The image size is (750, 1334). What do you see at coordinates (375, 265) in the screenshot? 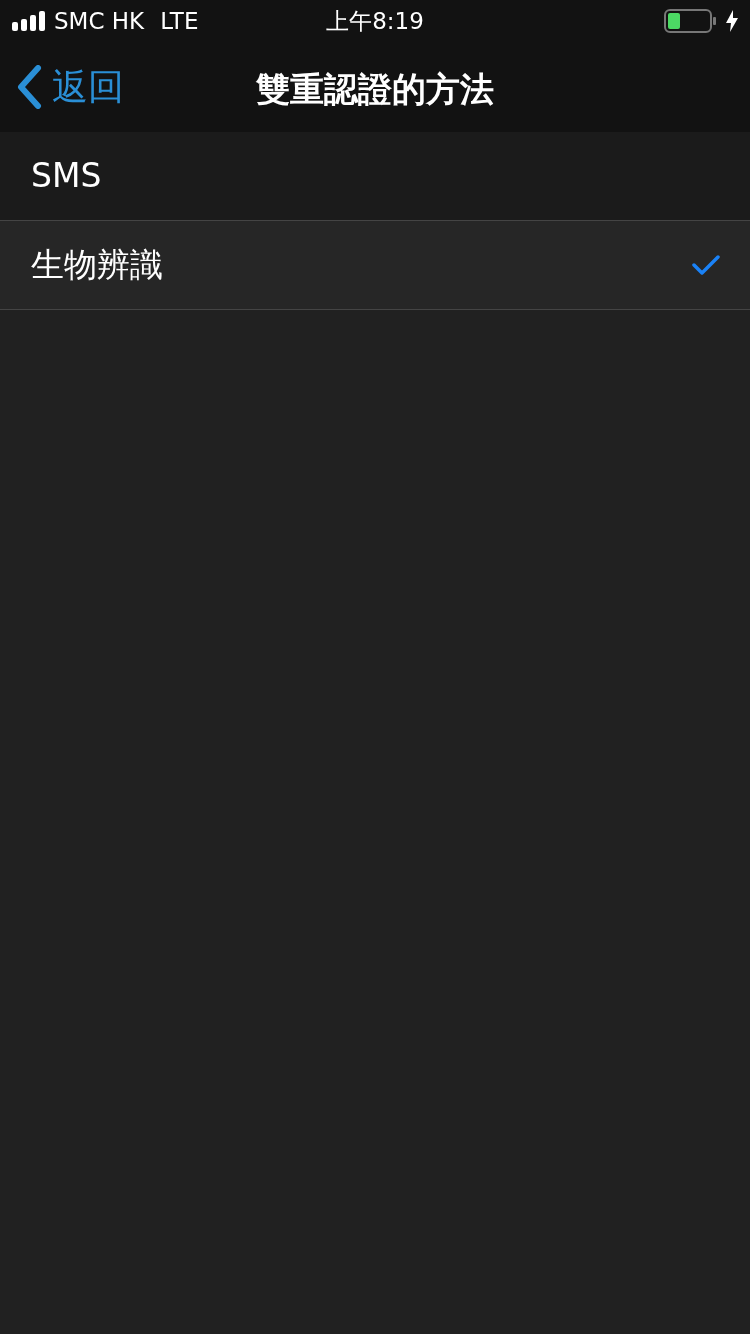
I see `option-row: 生物辨識` at bounding box center [375, 265].